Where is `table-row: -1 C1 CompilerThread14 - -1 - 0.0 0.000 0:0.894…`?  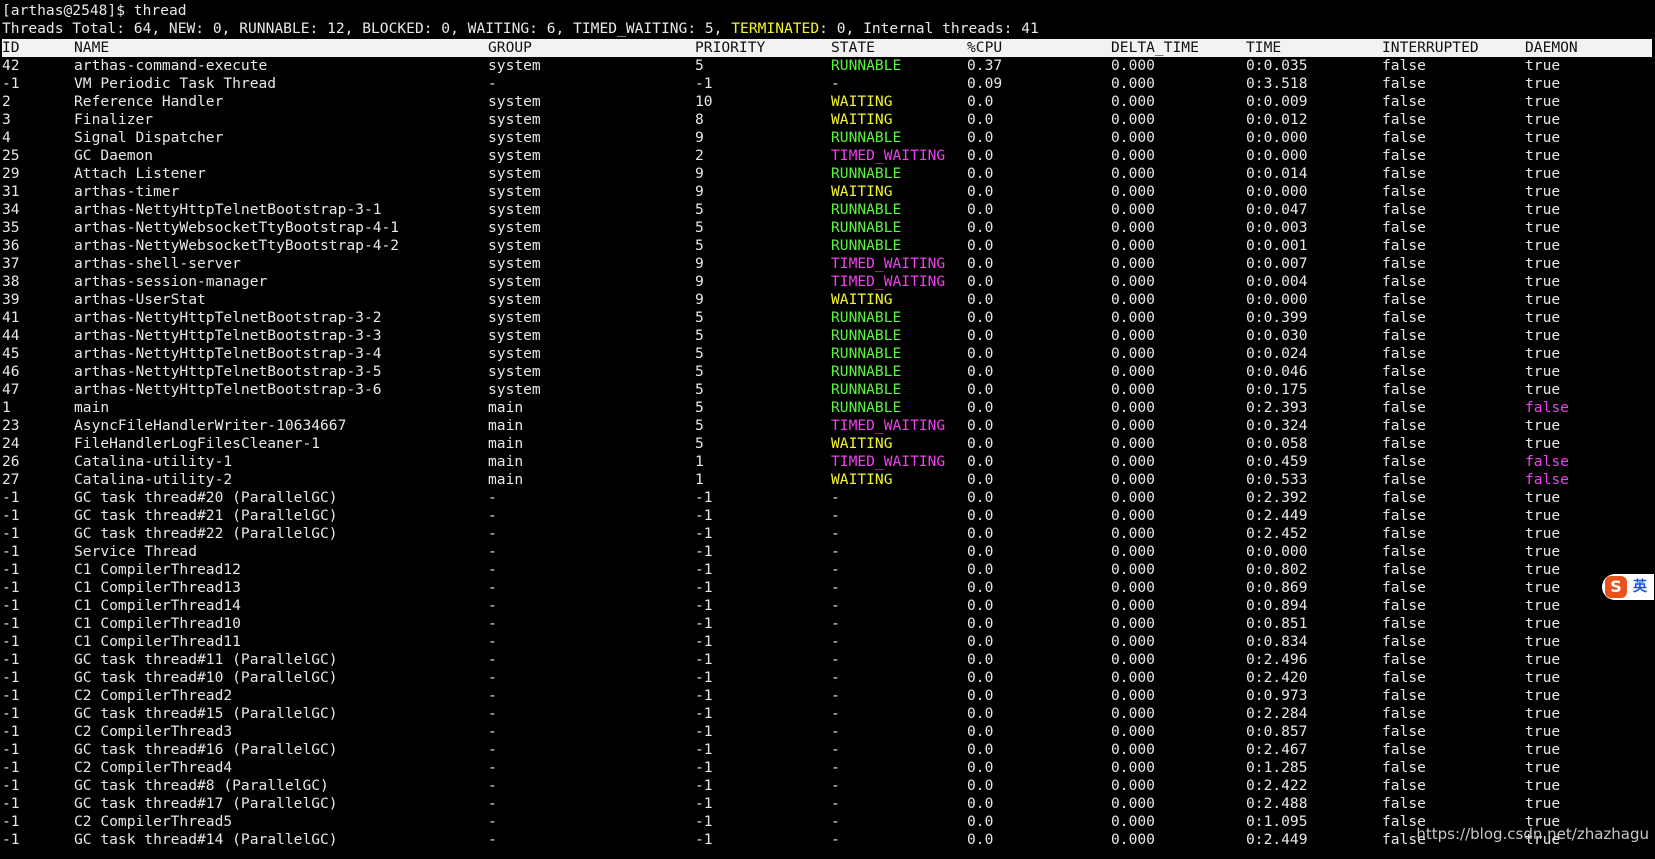
table-row: -1 C1 CompilerThread14 - -1 - 0.0 0.000 0:0.894… is located at coordinates (827, 606).